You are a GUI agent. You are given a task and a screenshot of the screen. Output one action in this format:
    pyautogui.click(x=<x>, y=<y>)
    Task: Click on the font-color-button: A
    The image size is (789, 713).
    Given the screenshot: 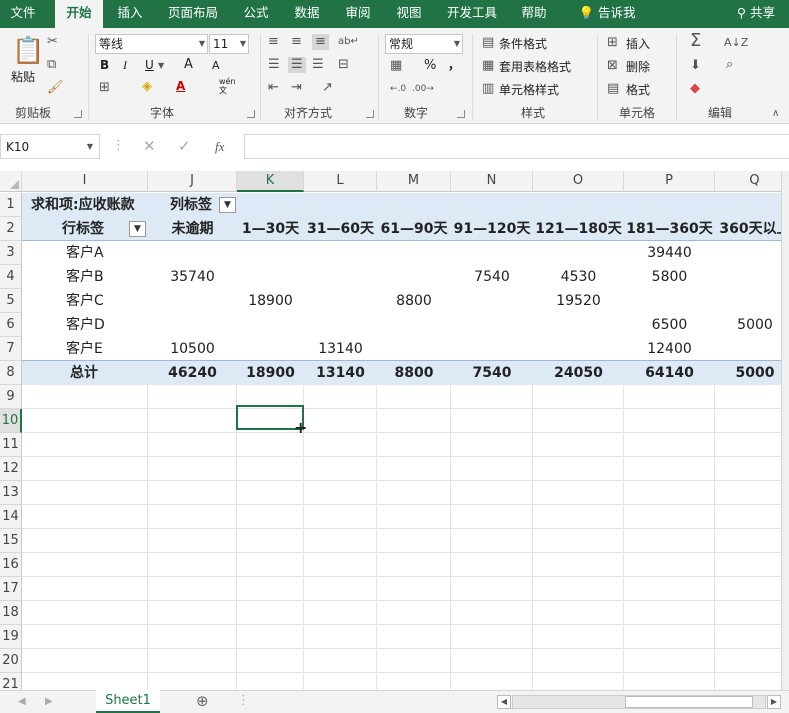 What is the action you would take?
    pyautogui.click(x=180, y=86)
    